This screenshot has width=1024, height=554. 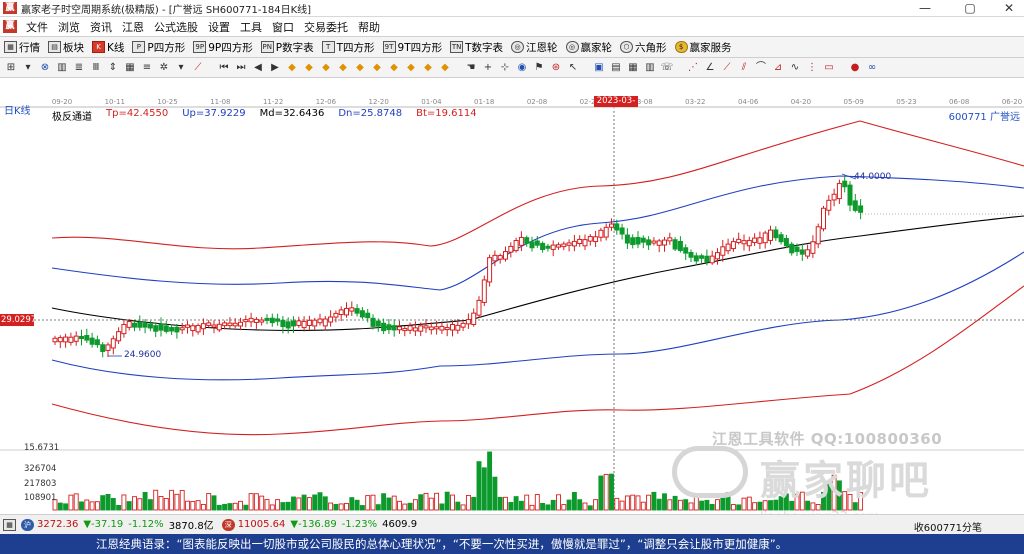 I want to click on cycle-icon: ⊗, so click(x=45, y=68).